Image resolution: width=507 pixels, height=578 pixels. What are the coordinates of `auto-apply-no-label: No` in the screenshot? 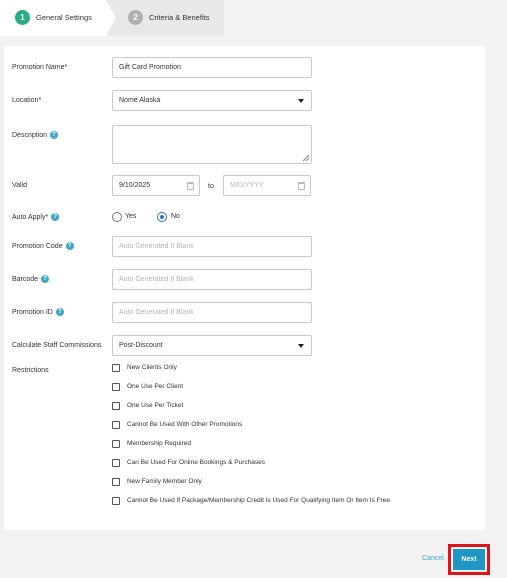 It's located at (175, 216).